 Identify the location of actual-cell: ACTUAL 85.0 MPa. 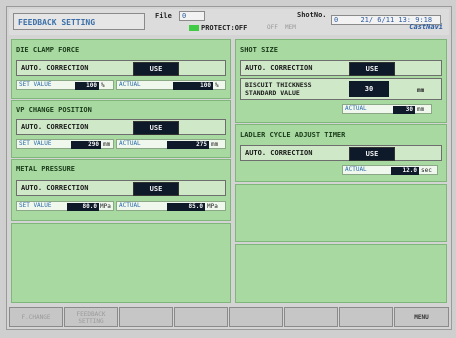
(171, 206).